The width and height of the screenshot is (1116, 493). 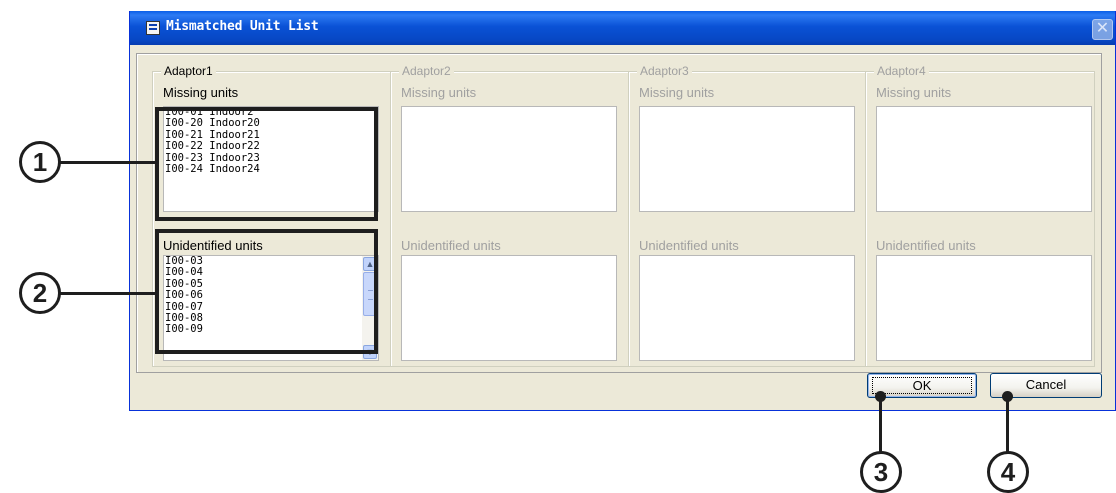 What do you see at coordinates (108, 293) in the screenshot?
I see `callout-2-line` at bounding box center [108, 293].